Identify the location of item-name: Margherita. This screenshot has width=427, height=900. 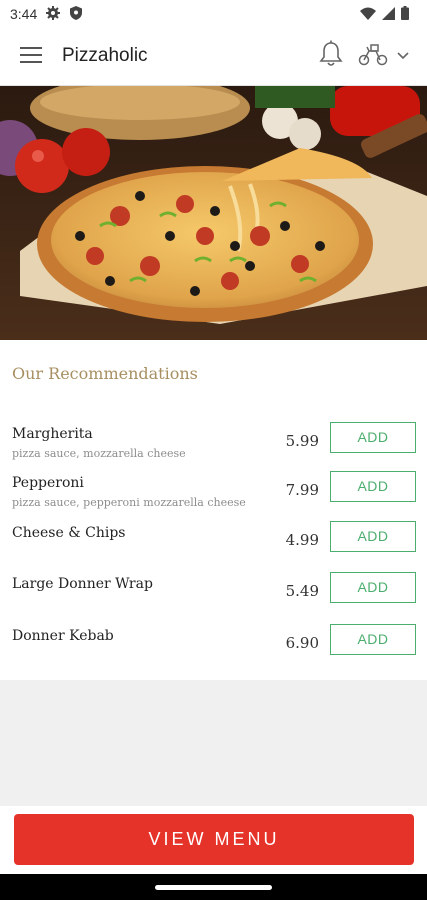
(52, 434).